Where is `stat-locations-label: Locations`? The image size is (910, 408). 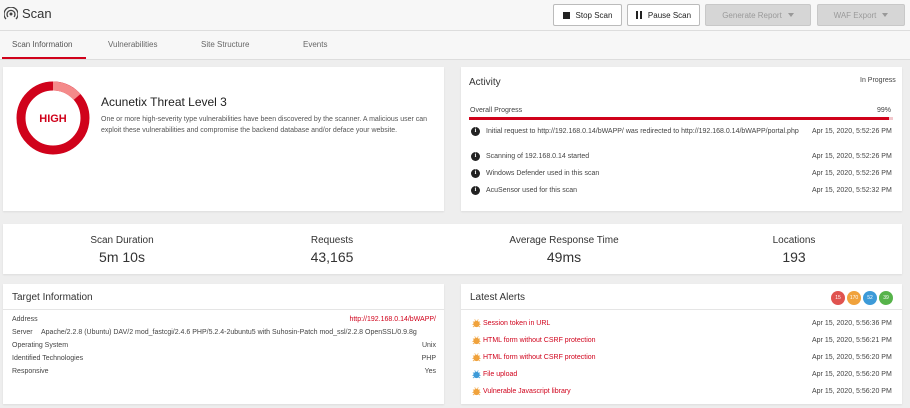
stat-locations-label: Locations is located at coordinates (794, 240).